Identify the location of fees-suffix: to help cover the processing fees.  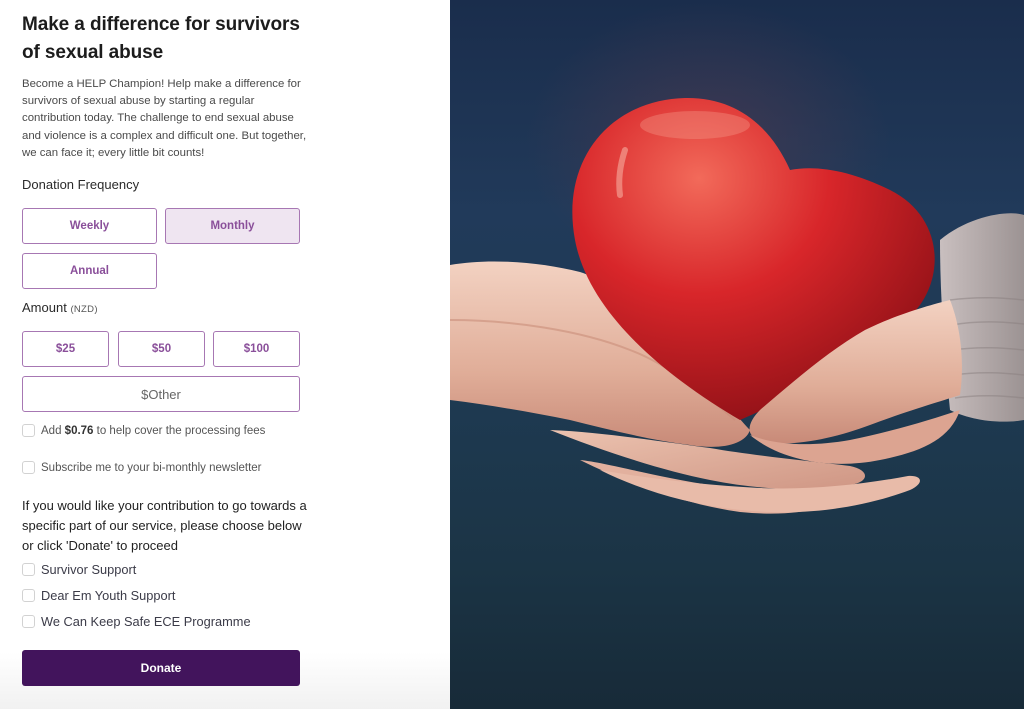
(179, 430).